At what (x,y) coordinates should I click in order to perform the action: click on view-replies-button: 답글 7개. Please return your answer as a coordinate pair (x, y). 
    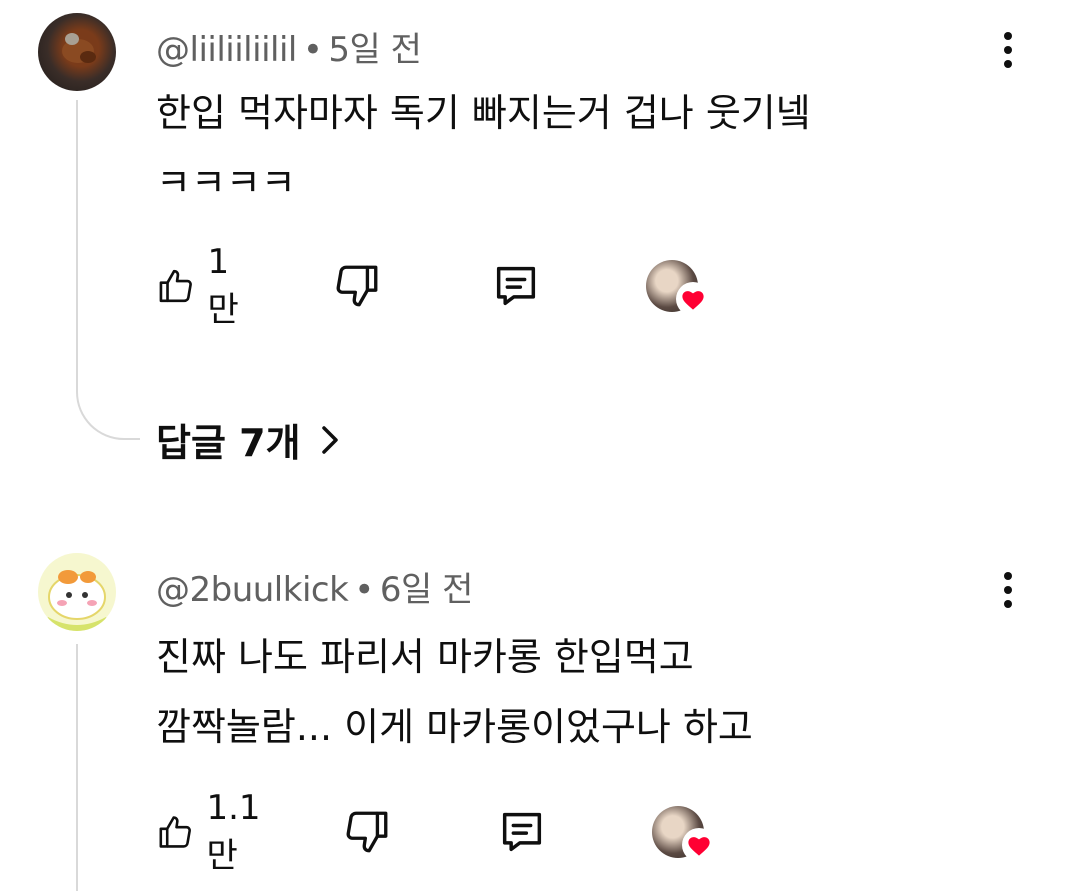
    Looking at the image, I should click on (248, 439).